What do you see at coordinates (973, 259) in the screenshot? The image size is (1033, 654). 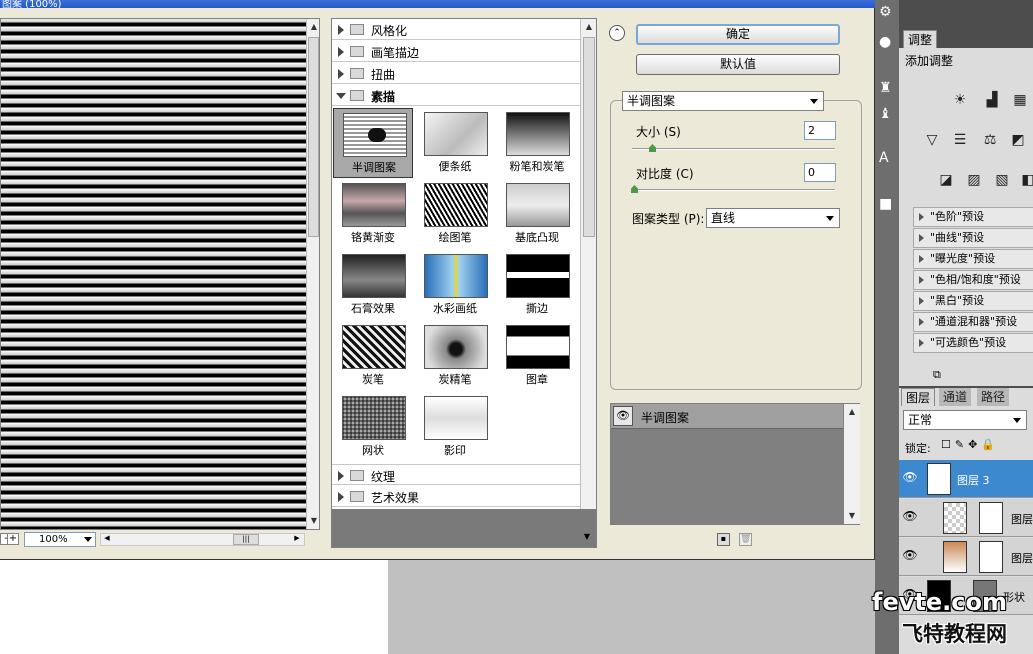 I see `preset-exposure: "曝光度"预设` at bounding box center [973, 259].